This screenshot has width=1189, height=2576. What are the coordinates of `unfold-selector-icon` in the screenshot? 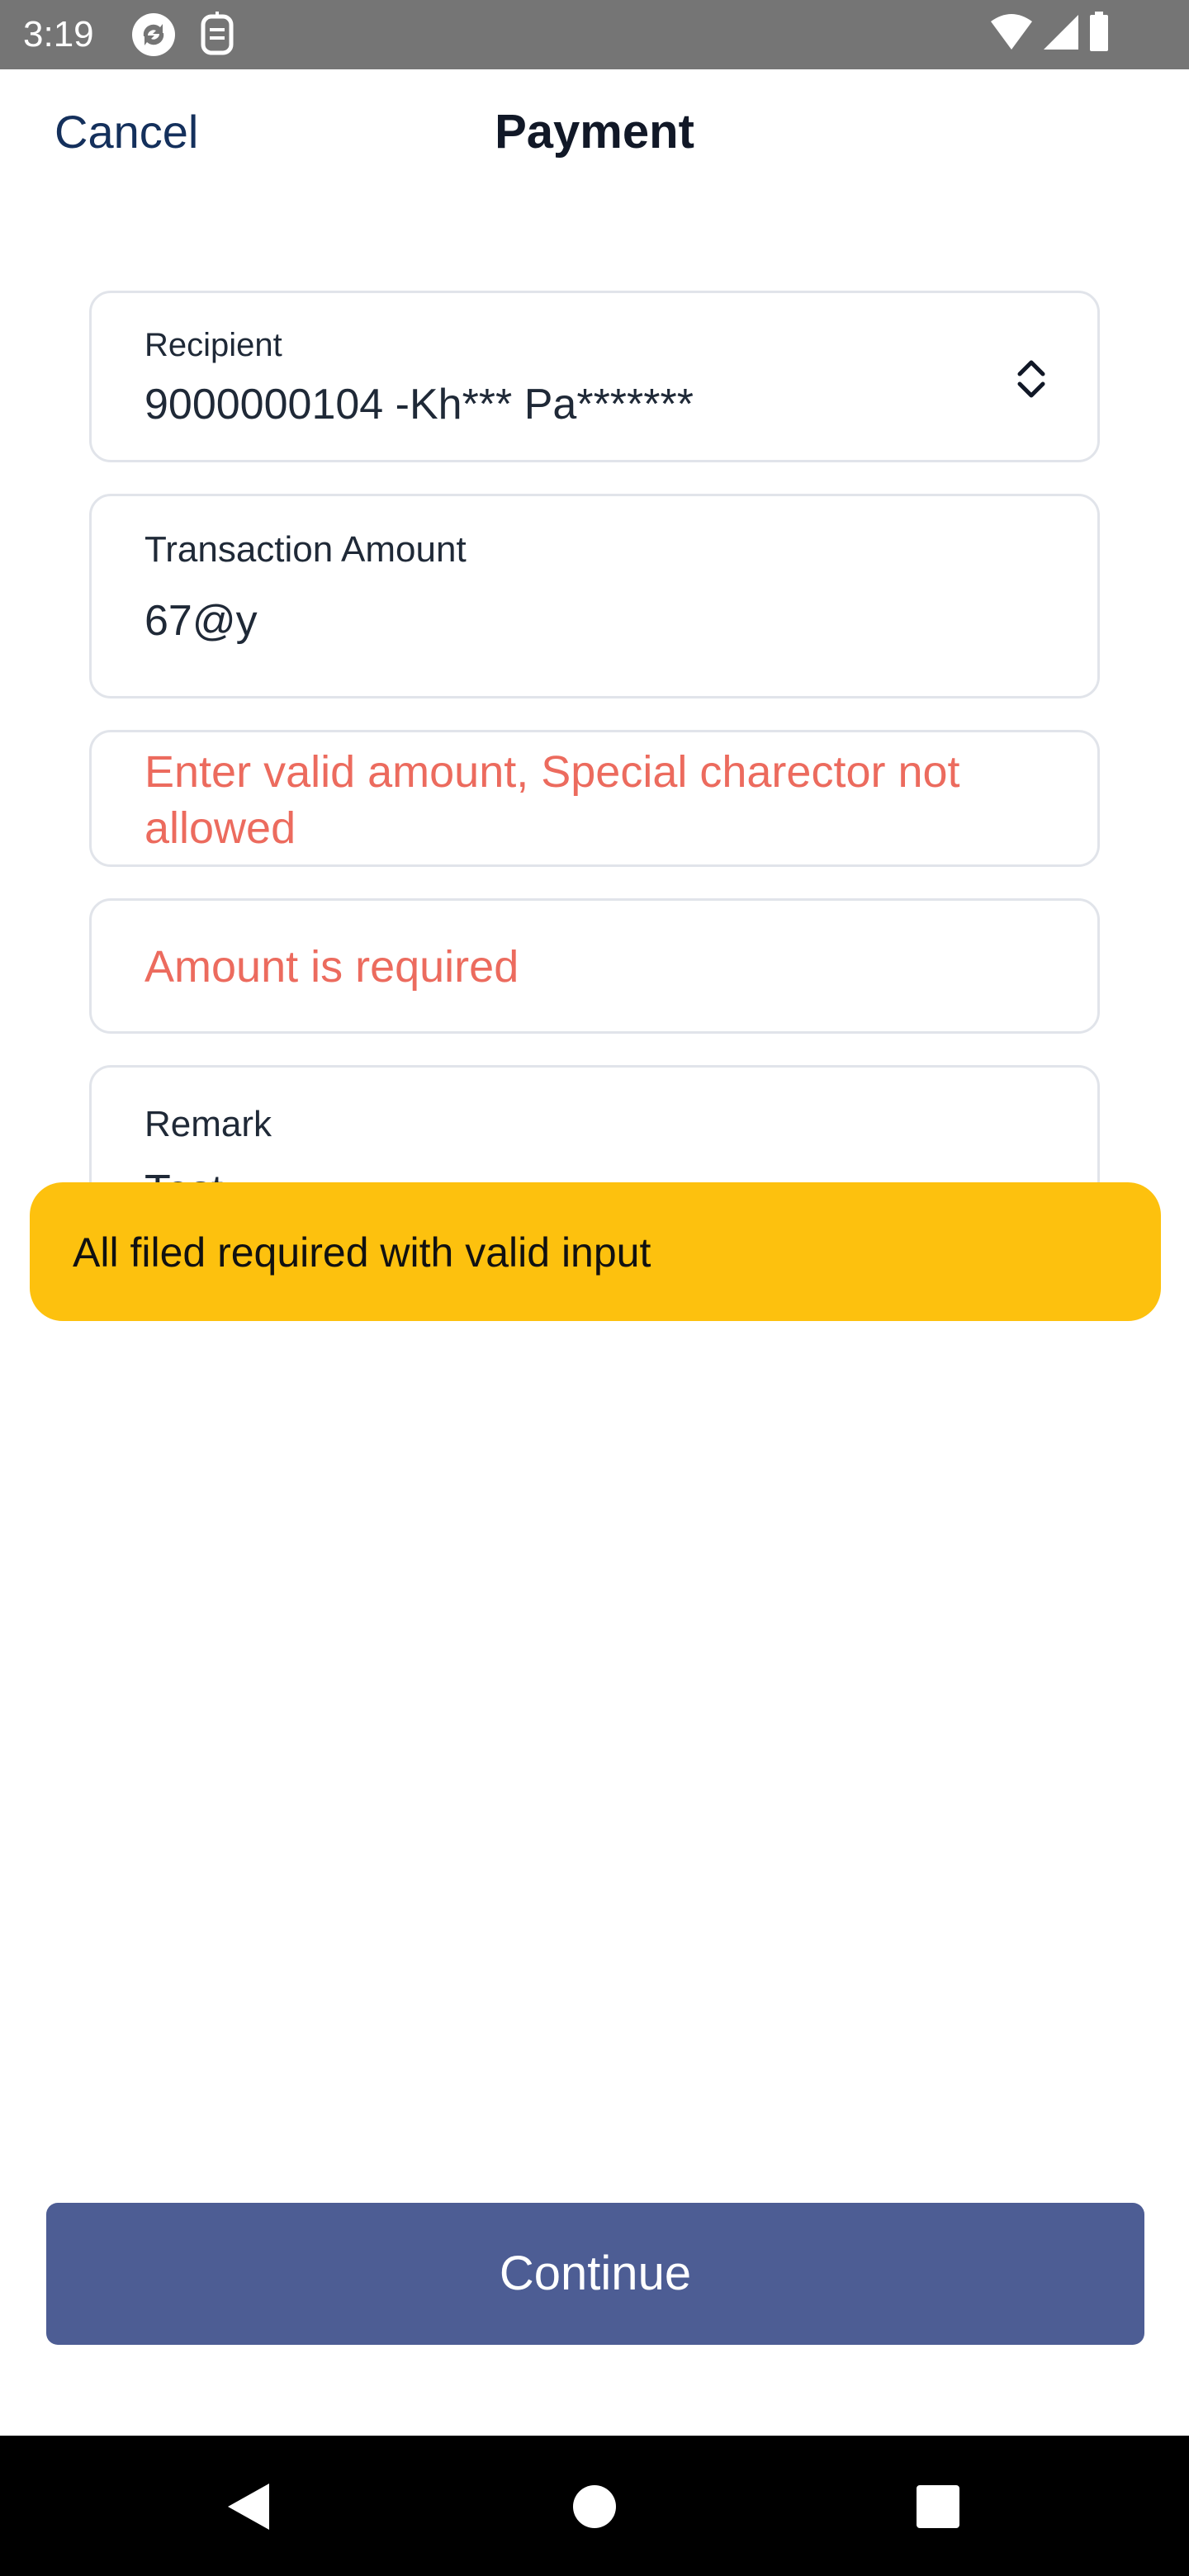 It's located at (1031, 379).